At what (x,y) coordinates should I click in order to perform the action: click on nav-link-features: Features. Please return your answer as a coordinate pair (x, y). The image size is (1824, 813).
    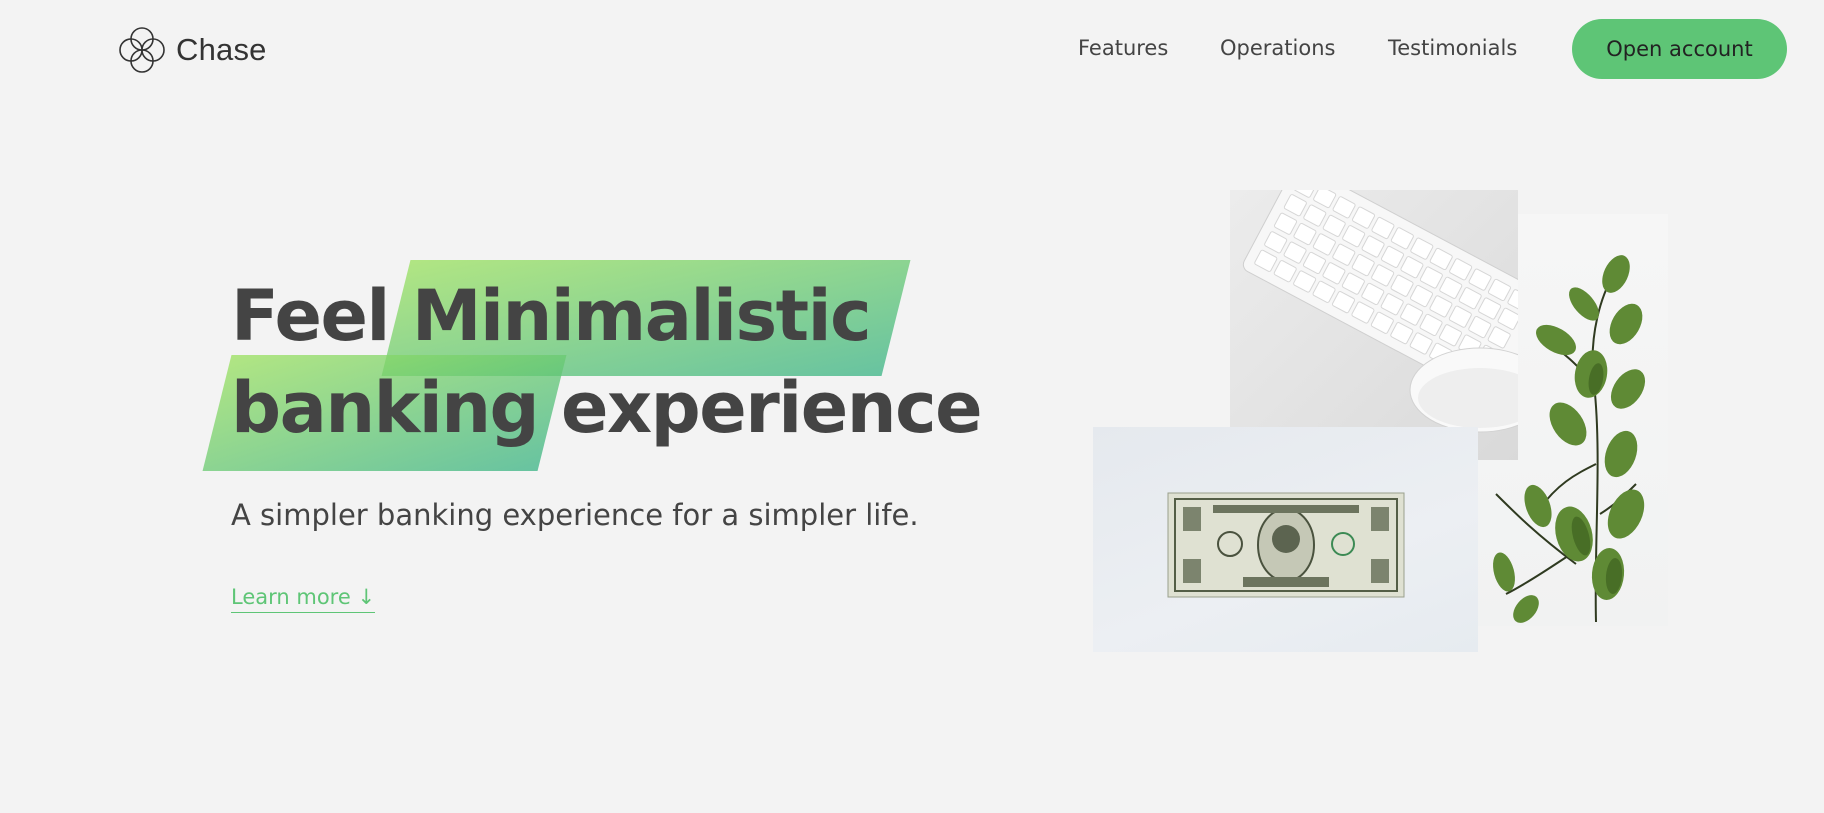
    Looking at the image, I should click on (1123, 48).